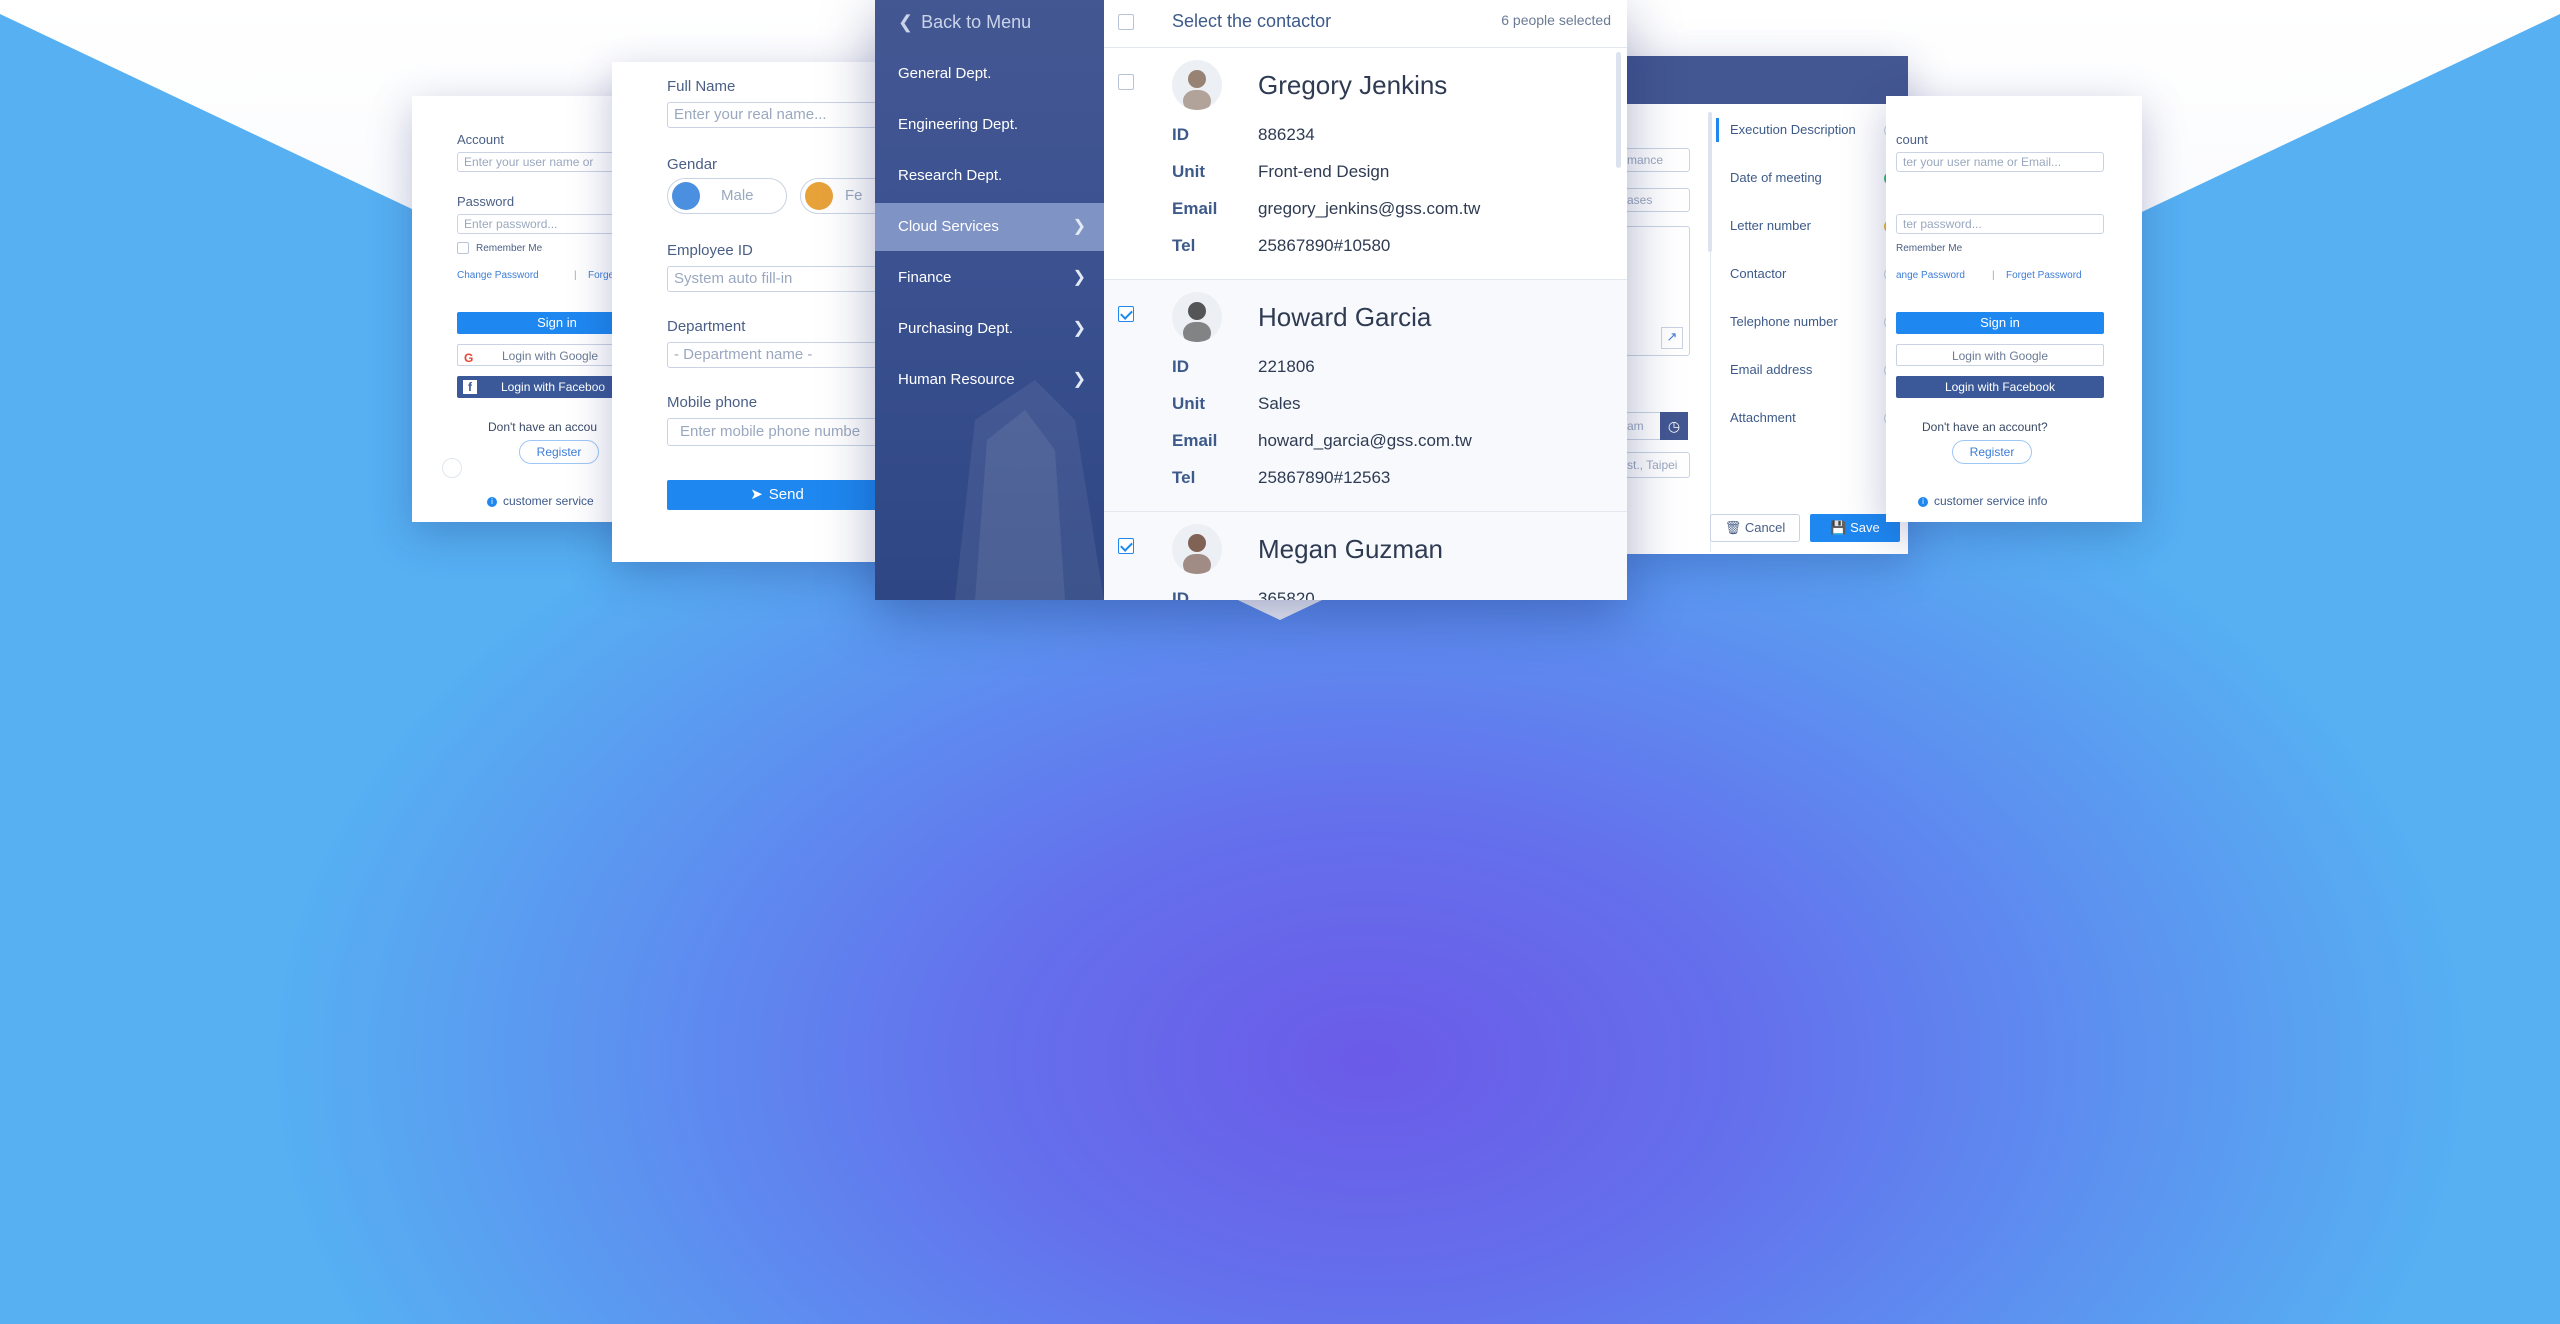 The width and height of the screenshot is (2560, 1324). I want to click on female-avatar-icon, so click(819, 196).